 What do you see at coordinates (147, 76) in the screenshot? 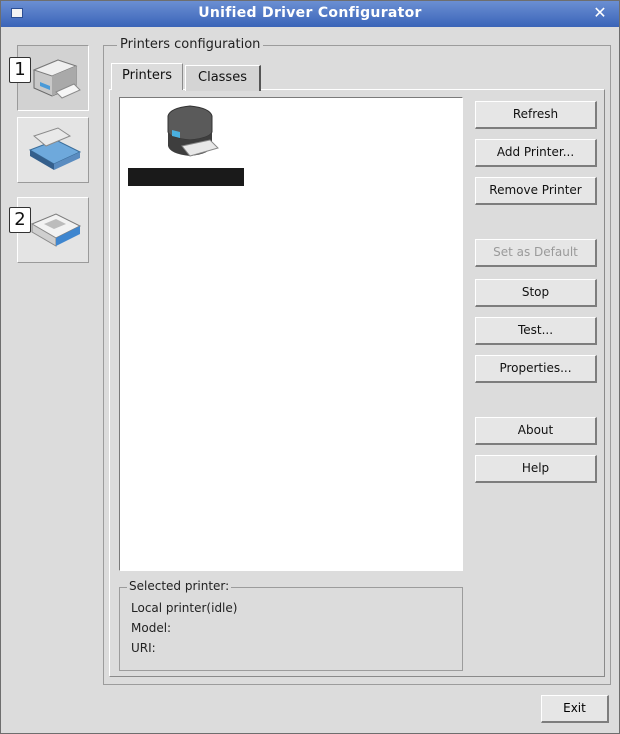
I see `tab-printers: Printers` at bounding box center [147, 76].